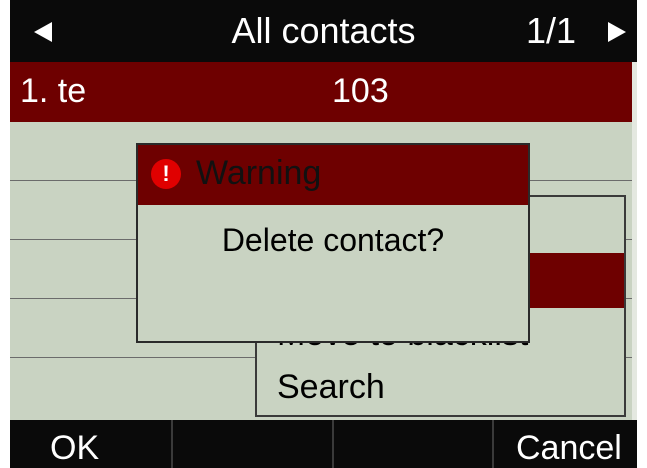 The height and width of the screenshot is (468, 647). Describe the element at coordinates (323, 31) in the screenshot. I see `title-bar: All contacts 1/1` at that location.